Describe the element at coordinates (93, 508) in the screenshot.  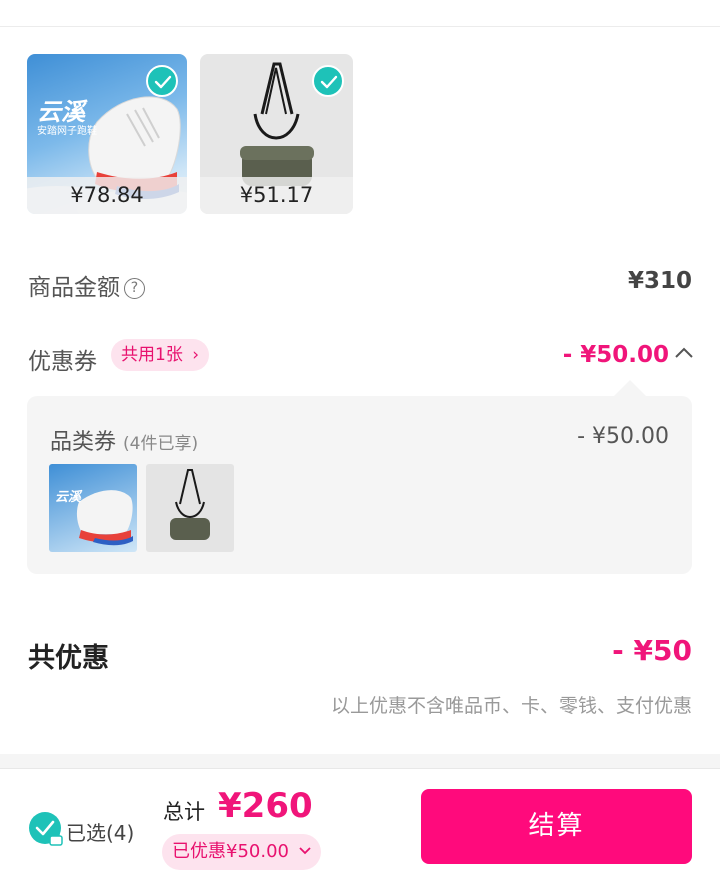
I see `coupon-item-shoe: 云溪` at that location.